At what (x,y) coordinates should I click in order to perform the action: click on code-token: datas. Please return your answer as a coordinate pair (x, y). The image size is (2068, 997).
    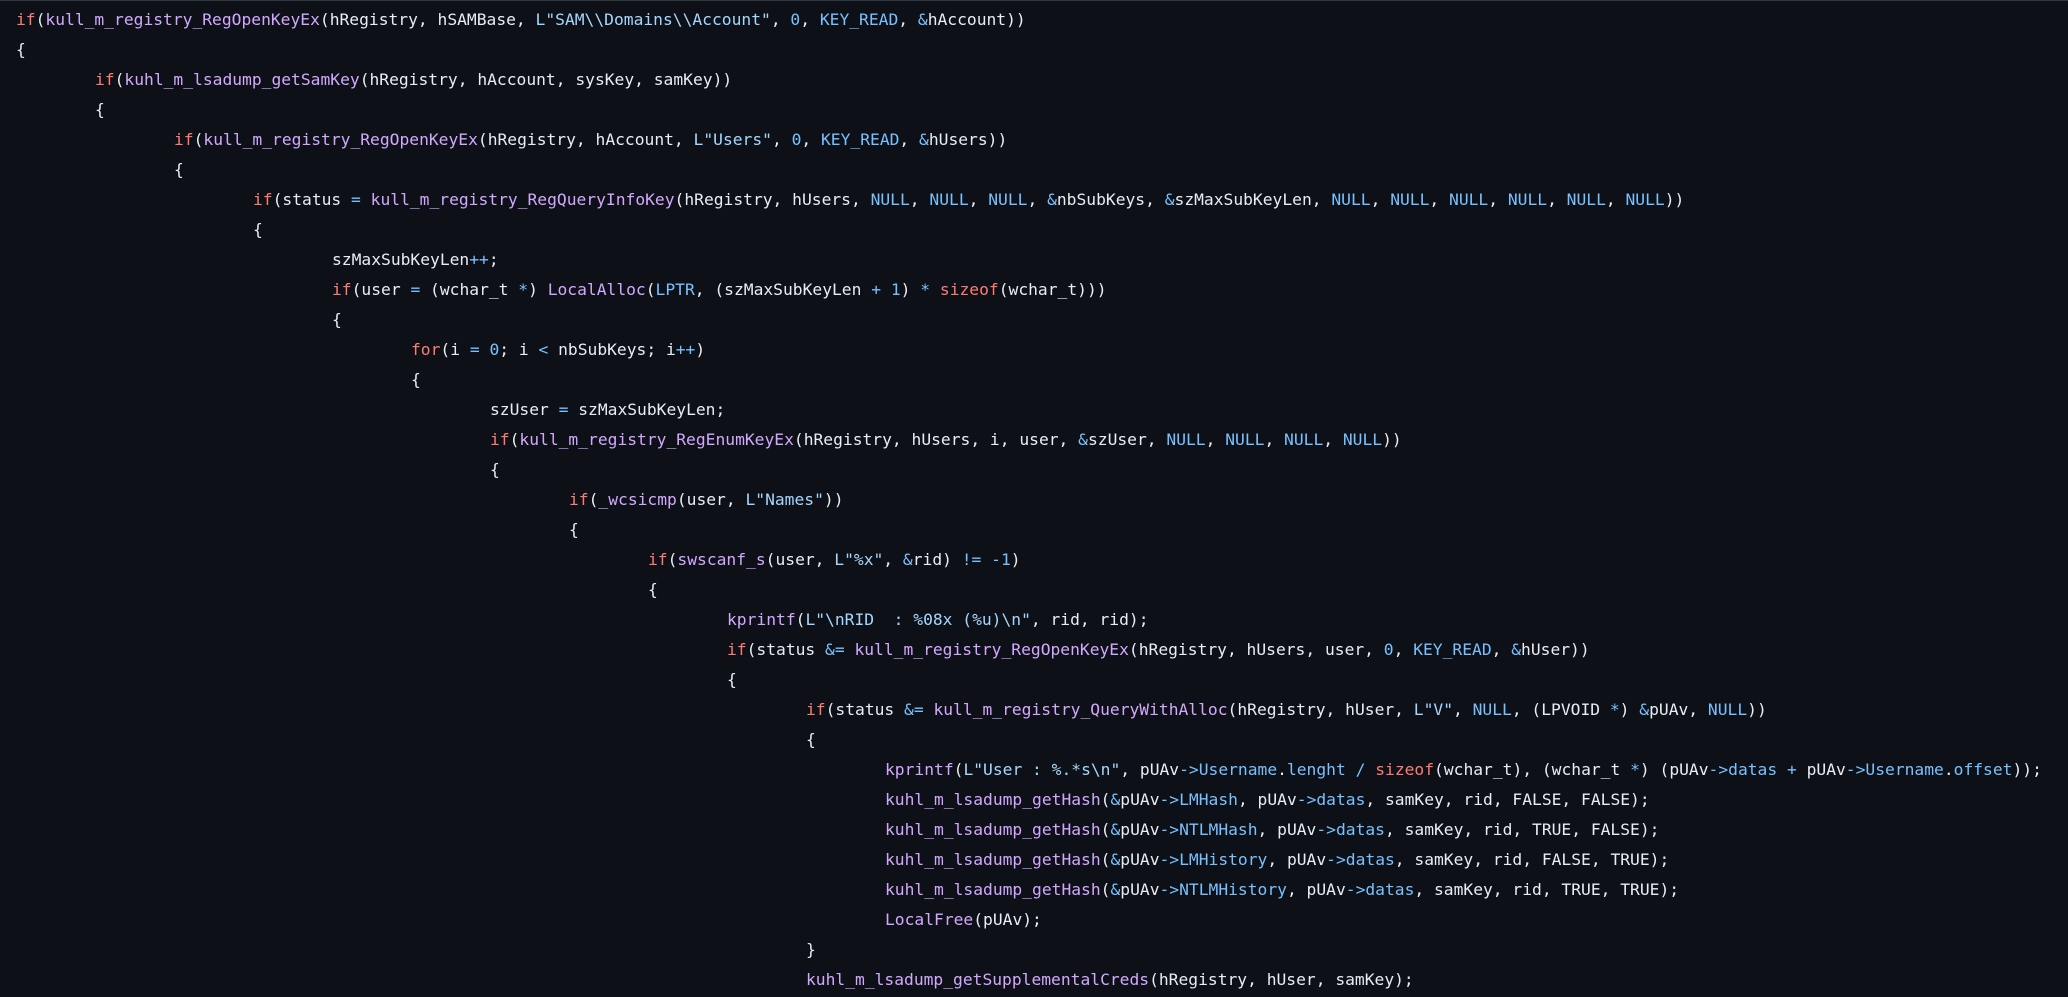
    Looking at the image, I should click on (1390, 889).